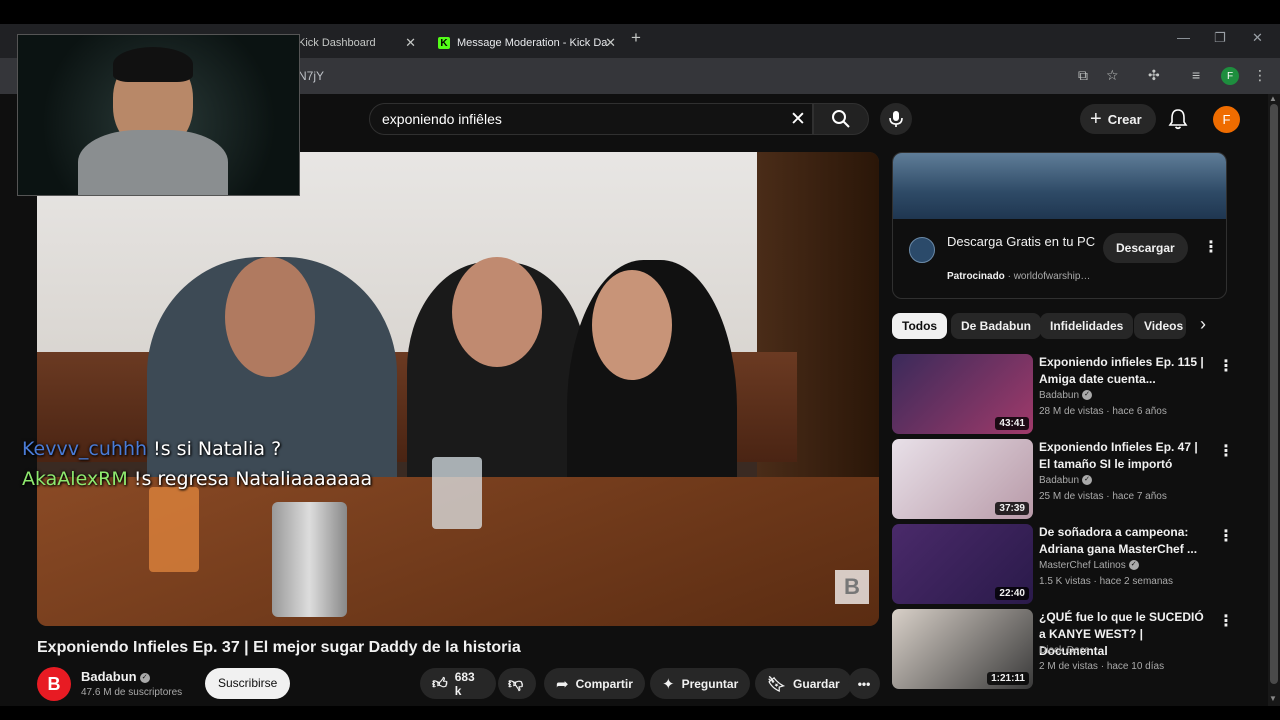 The height and width of the screenshot is (720, 1280). What do you see at coordinates (1196, 75) in the screenshot?
I see `media-control-icon: ≡` at bounding box center [1196, 75].